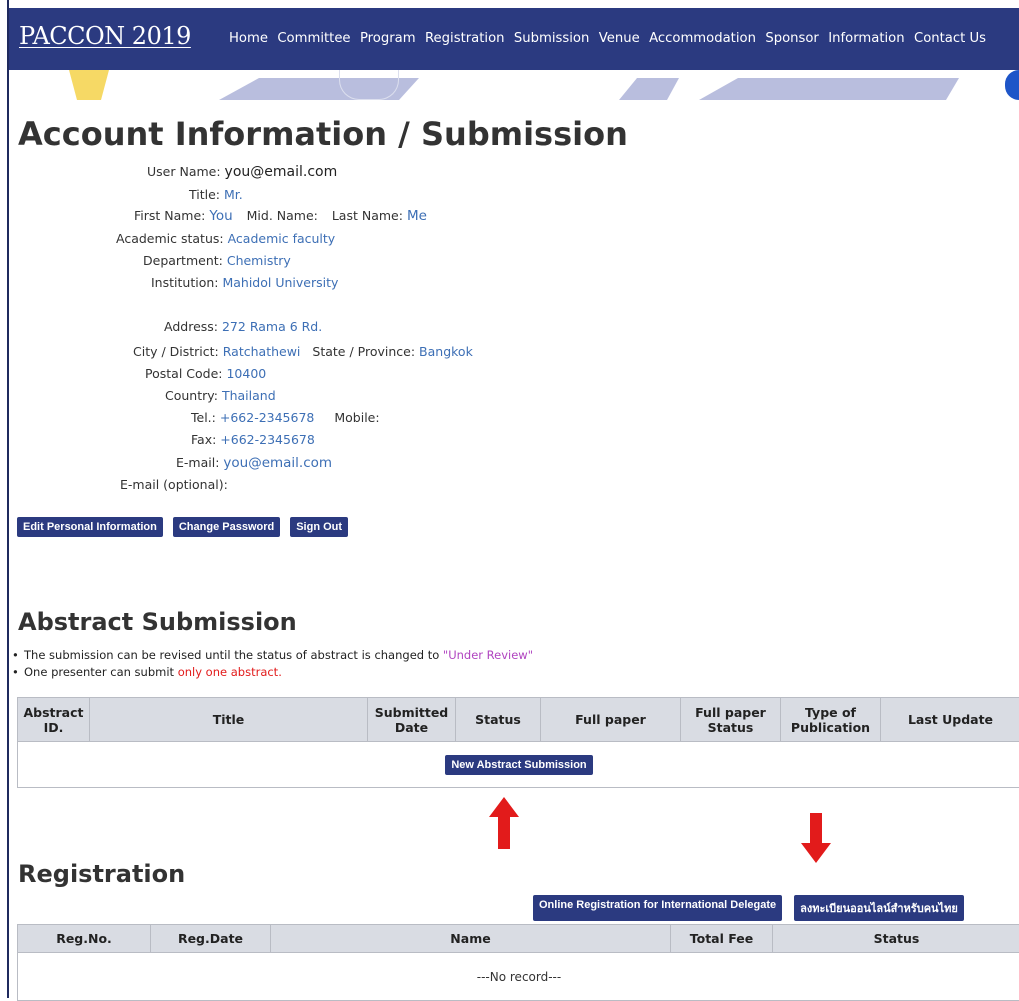 The height and width of the screenshot is (1001, 1019). I want to click on nav-item-information: Information, so click(866, 38).